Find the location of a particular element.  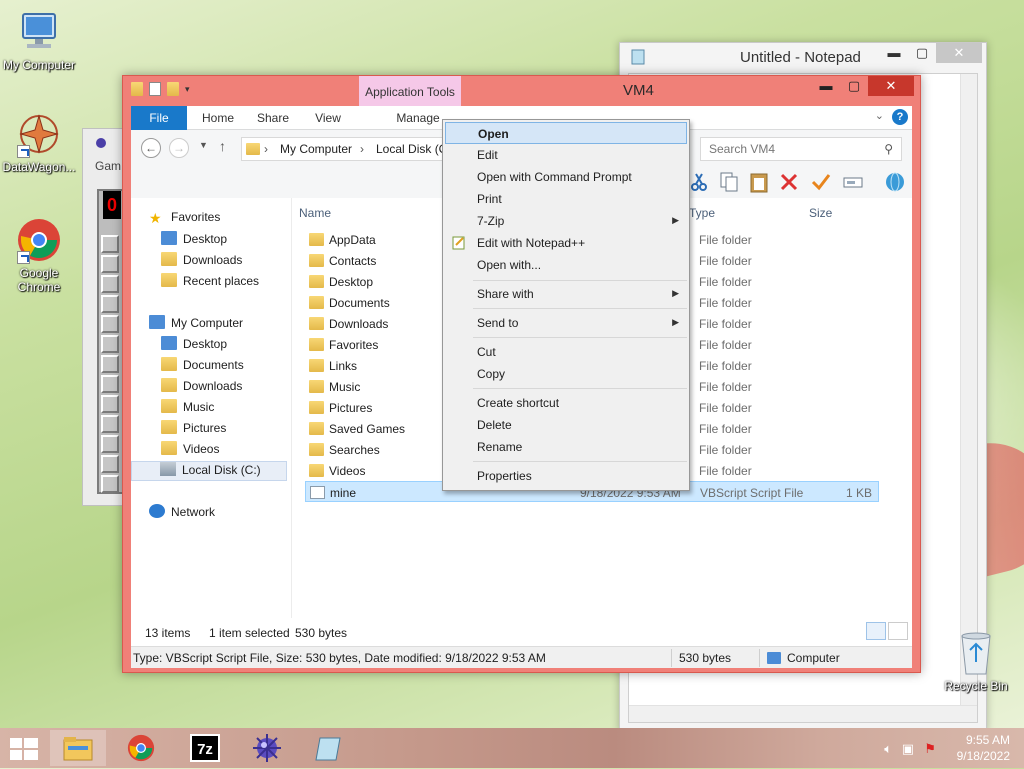

menu-item-print: Print is located at coordinates (566, 199).